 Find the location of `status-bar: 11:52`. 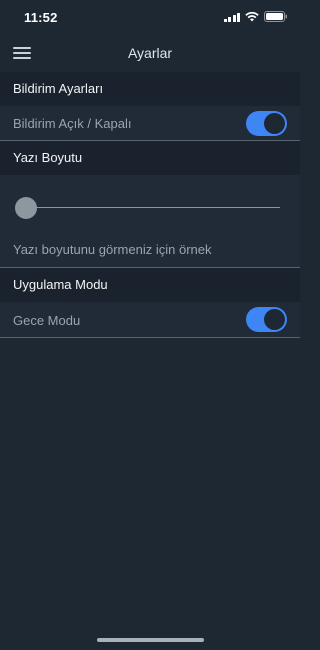

status-bar: 11:52 is located at coordinates (150, 17).